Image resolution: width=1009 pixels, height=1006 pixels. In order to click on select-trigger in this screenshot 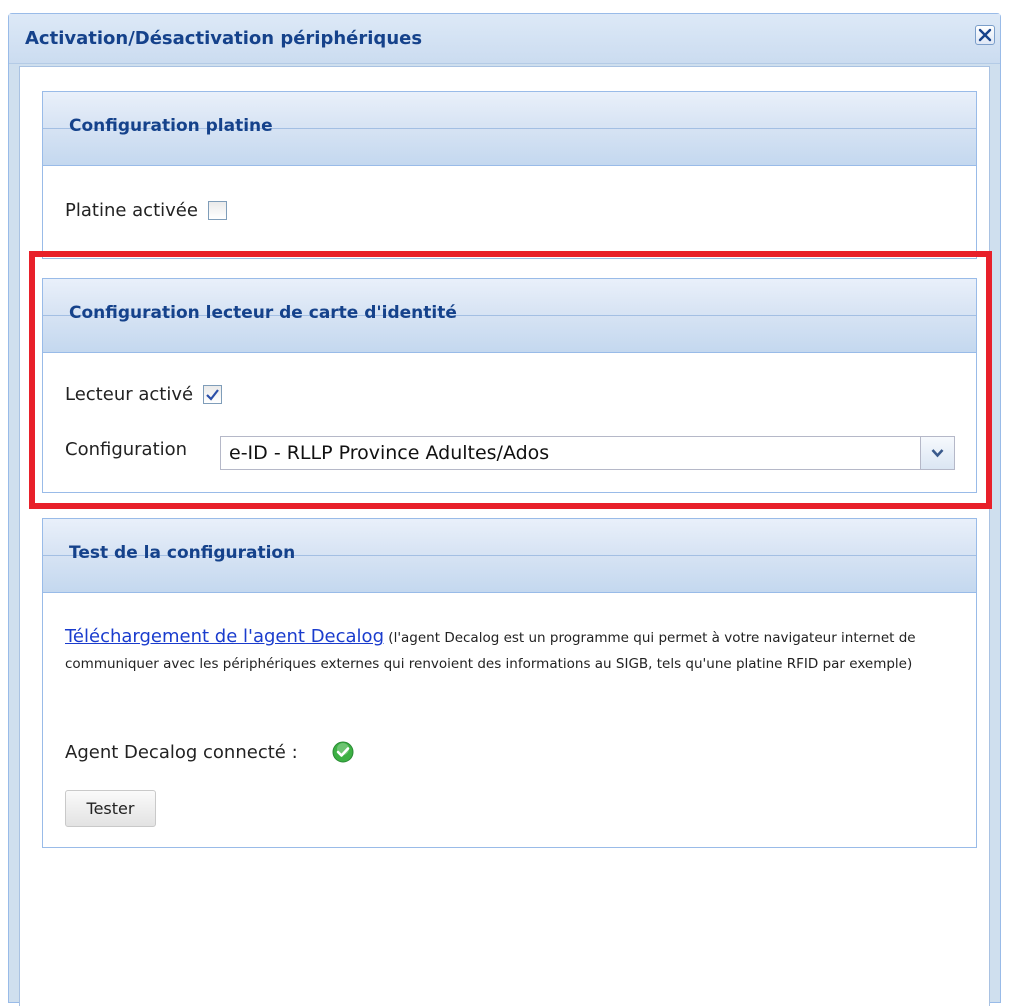, I will do `click(937, 453)`.